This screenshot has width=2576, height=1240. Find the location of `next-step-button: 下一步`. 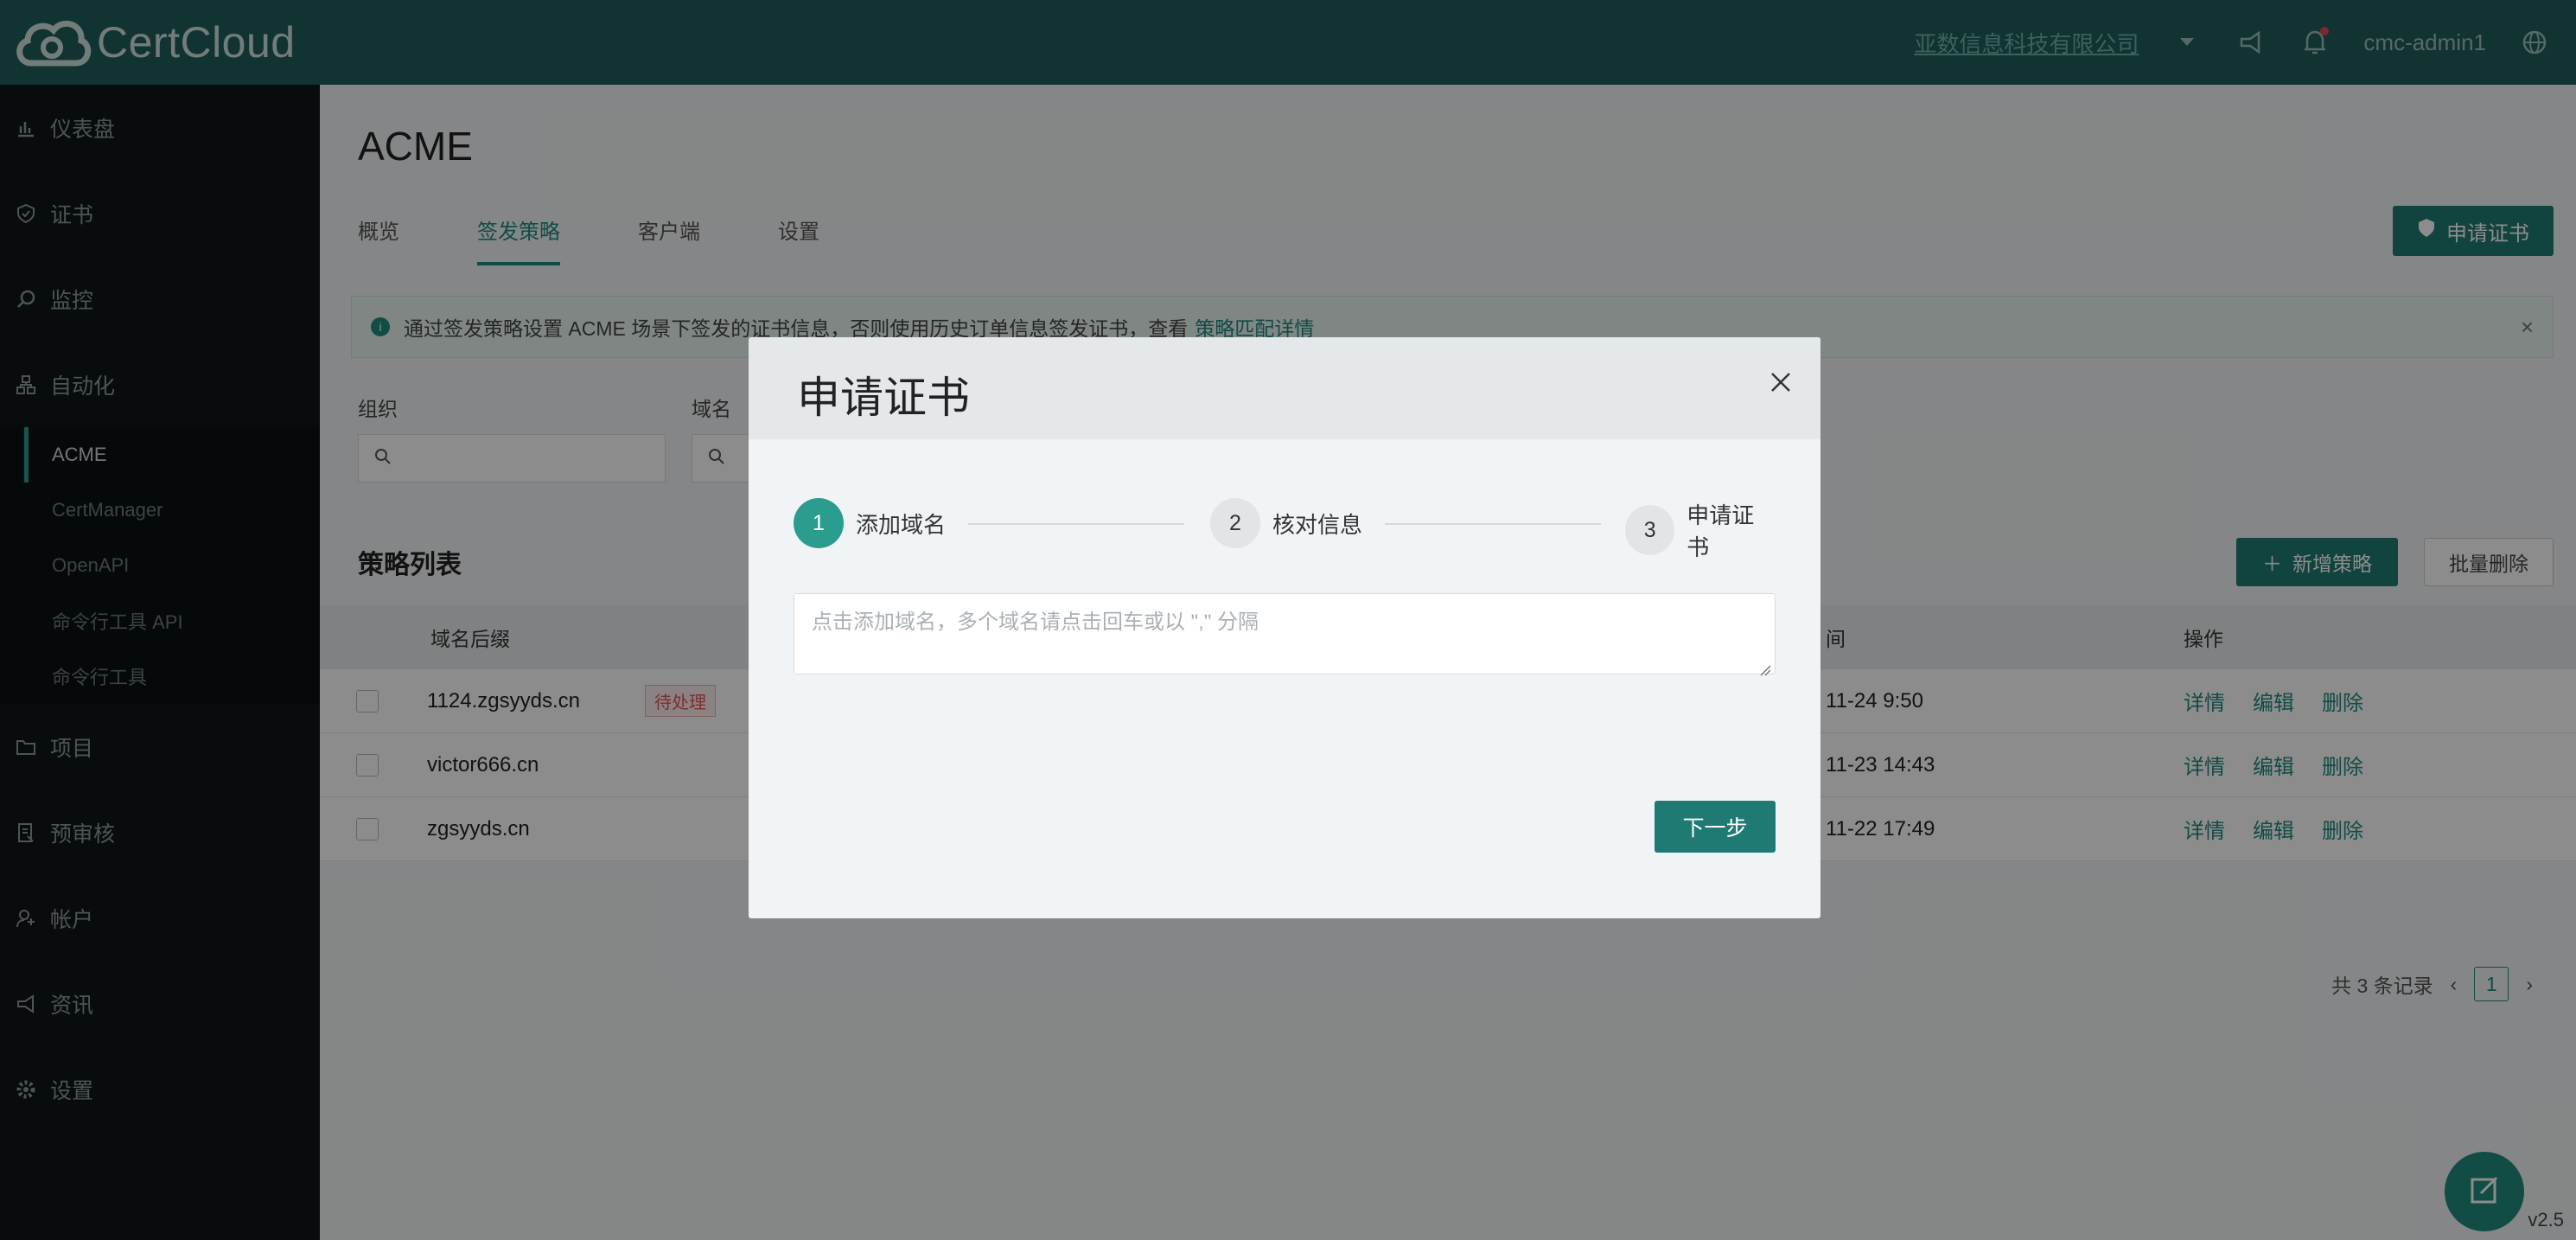

next-step-button: 下一步 is located at coordinates (1715, 827).